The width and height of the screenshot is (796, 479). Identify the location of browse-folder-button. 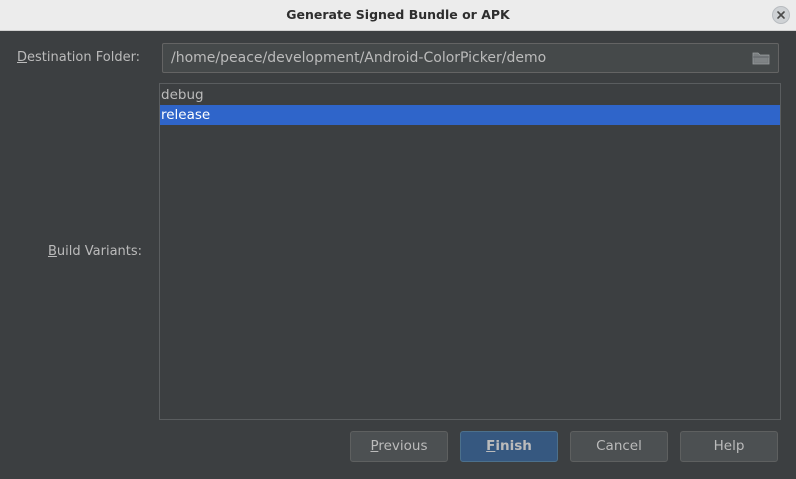
(761, 58).